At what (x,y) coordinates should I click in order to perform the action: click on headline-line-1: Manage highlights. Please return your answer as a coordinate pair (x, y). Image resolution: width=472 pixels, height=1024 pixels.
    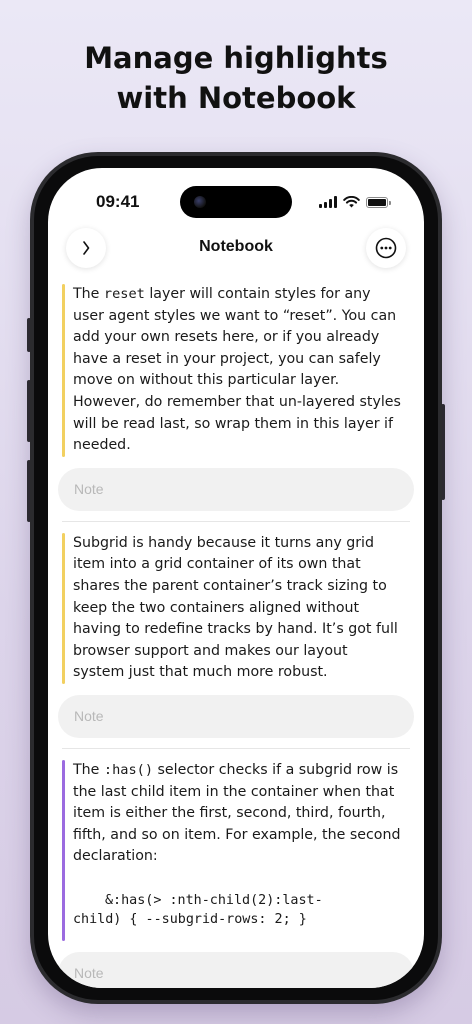
    Looking at the image, I should click on (236, 58).